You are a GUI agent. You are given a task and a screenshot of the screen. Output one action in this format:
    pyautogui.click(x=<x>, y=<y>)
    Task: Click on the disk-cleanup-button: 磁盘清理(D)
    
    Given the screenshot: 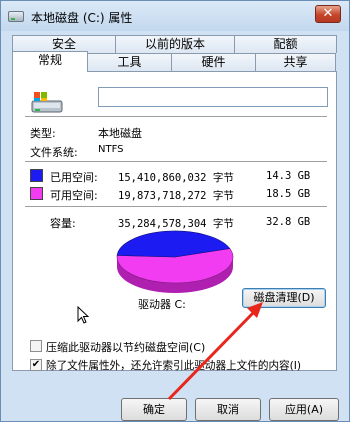 What is the action you would take?
    pyautogui.click(x=284, y=298)
    